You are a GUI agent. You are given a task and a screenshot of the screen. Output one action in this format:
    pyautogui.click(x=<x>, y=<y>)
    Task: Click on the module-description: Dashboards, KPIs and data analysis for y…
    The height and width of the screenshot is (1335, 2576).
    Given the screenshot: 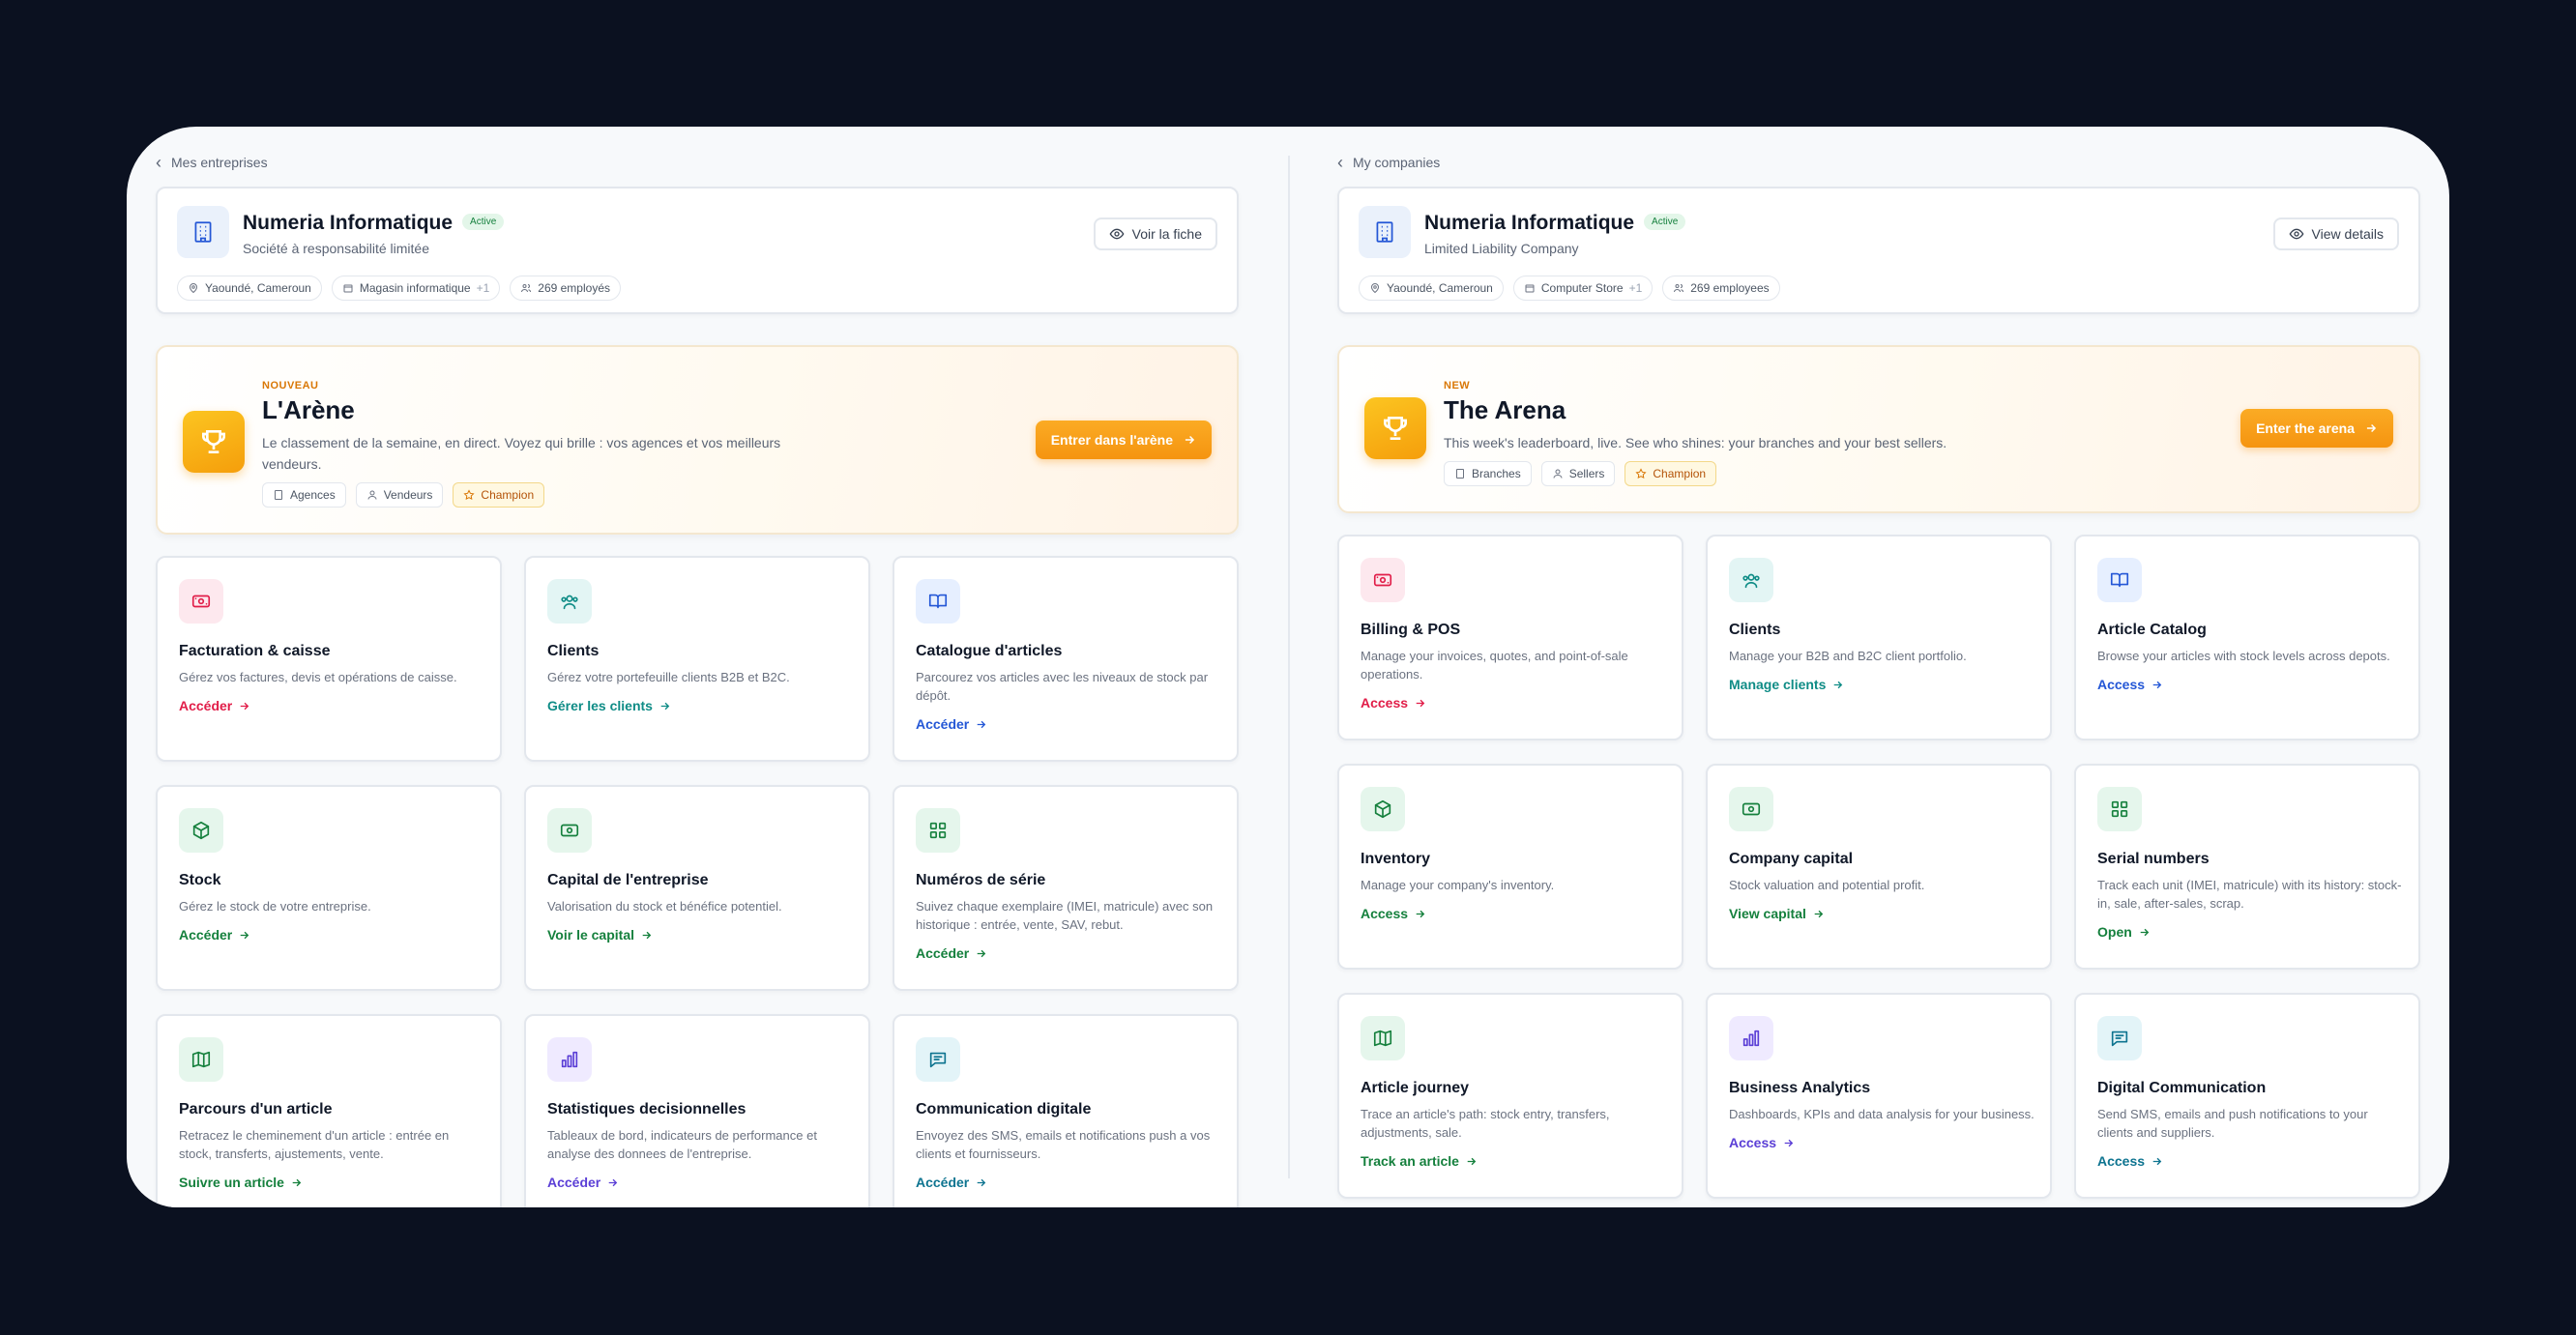 What is the action you would take?
    pyautogui.click(x=1881, y=1114)
    